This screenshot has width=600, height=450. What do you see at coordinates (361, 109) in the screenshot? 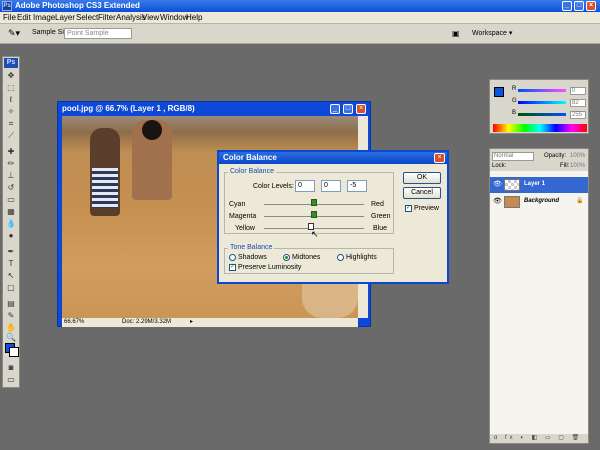
I see `doc-close-button: ×` at bounding box center [361, 109].